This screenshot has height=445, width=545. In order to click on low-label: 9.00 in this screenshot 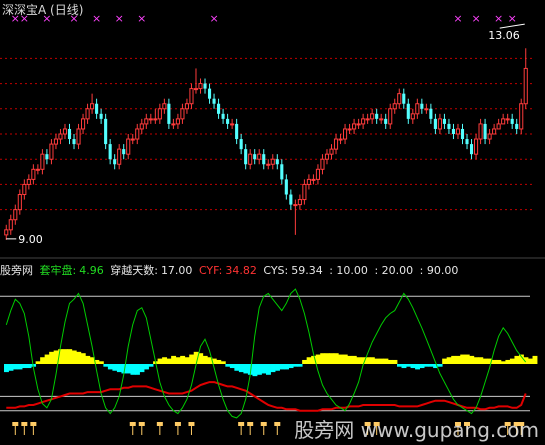, I will do `click(30, 239)`.